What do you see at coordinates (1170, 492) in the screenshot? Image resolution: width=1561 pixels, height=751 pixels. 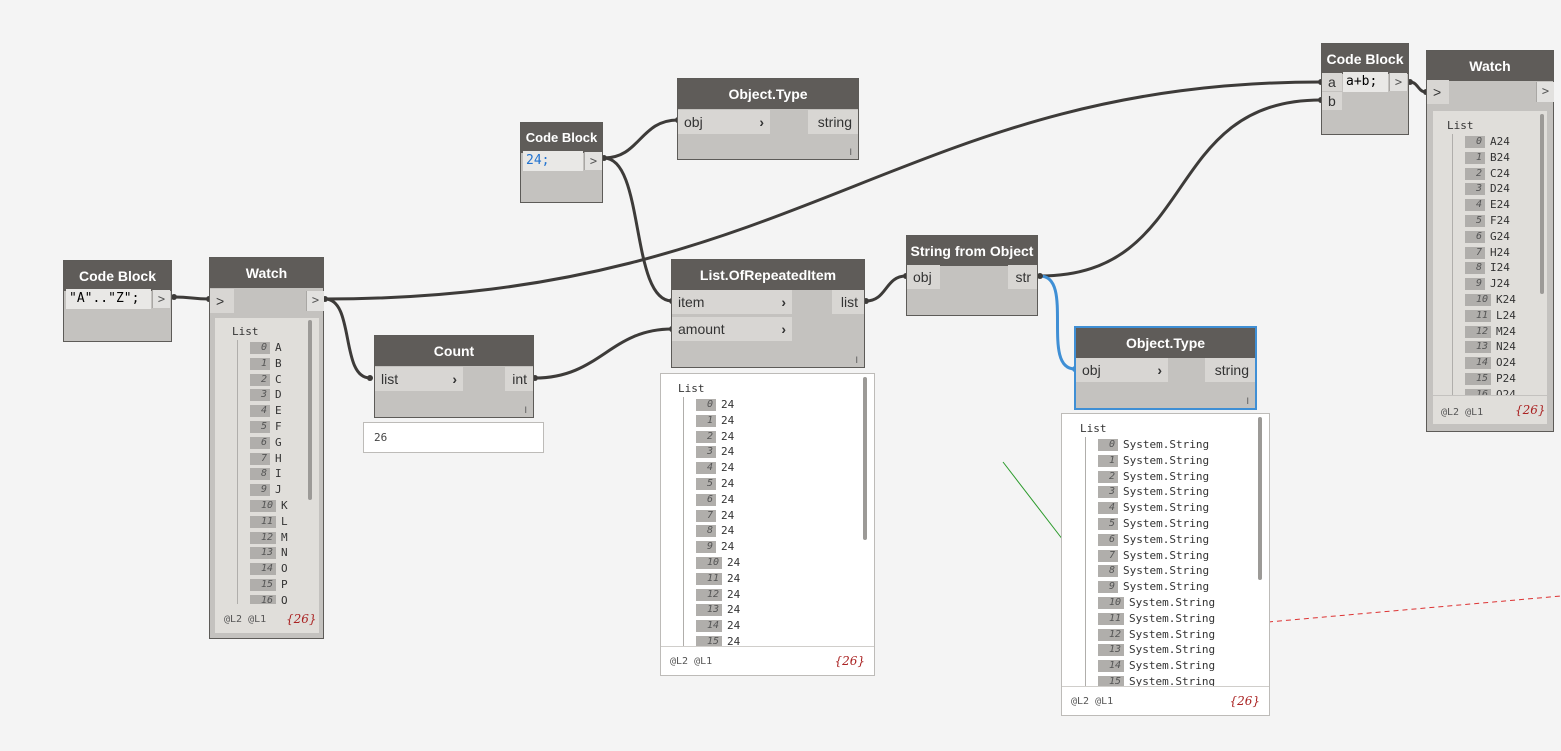 I see `list-item: 3 System.String` at bounding box center [1170, 492].